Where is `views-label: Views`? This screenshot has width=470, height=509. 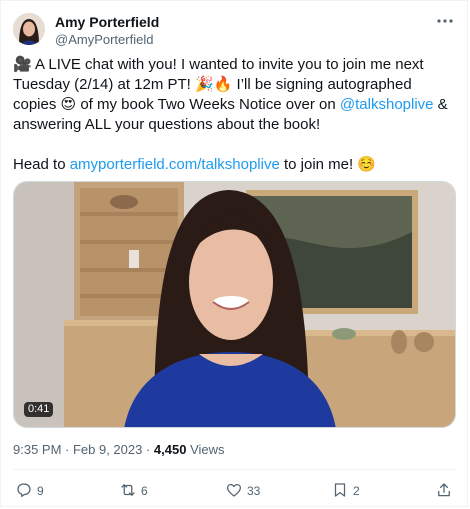
views-label: Views is located at coordinates (205, 449).